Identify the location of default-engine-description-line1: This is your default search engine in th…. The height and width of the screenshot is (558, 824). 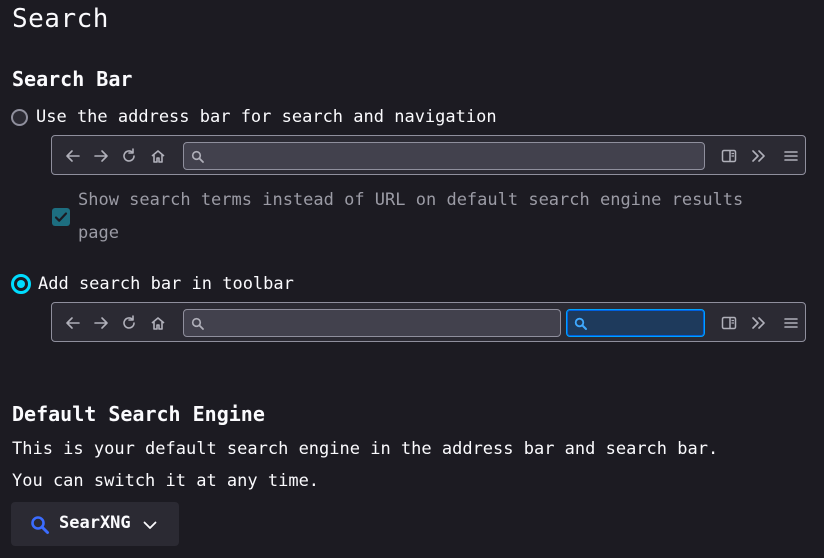
(365, 449).